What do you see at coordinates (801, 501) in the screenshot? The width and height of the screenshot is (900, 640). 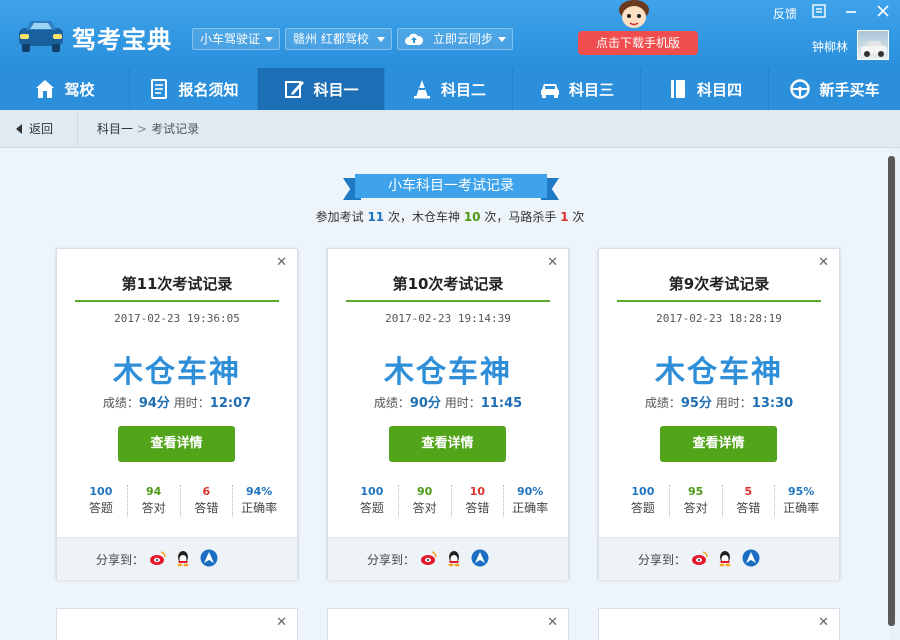 I see `stat-accuracy: 95% 正确率` at bounding box center [801, 501].